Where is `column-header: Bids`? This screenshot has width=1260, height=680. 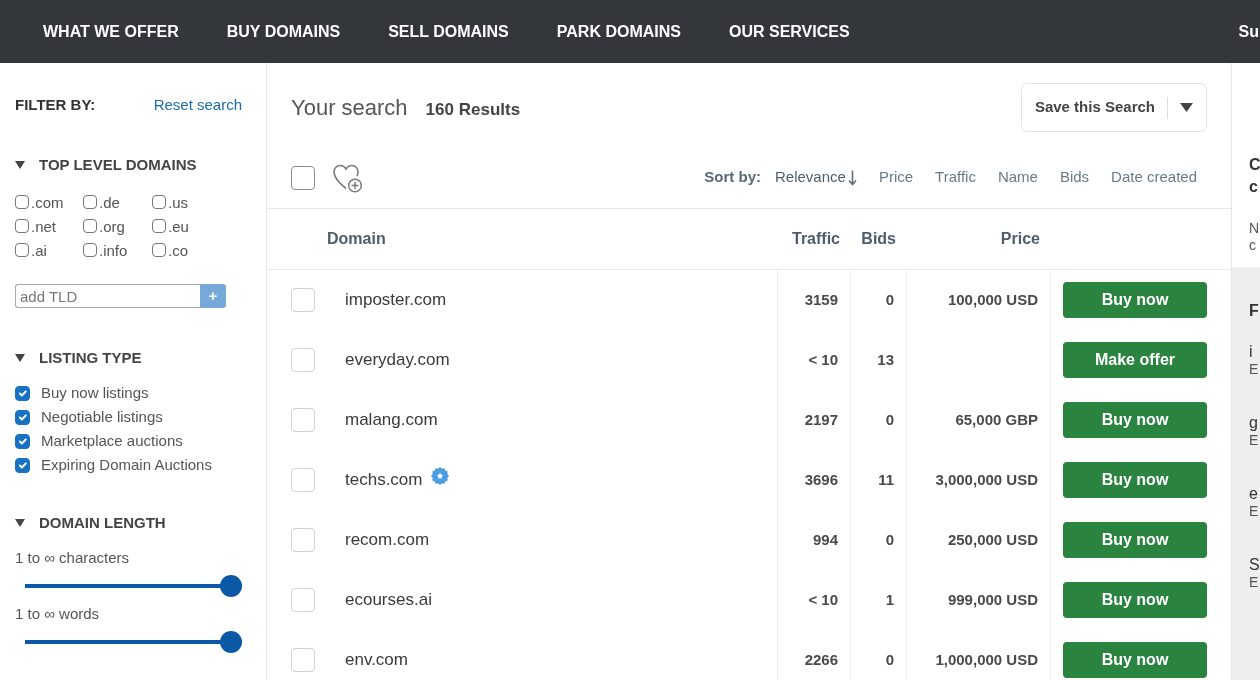
column-header: Bids is located at coordinates (878, 239).